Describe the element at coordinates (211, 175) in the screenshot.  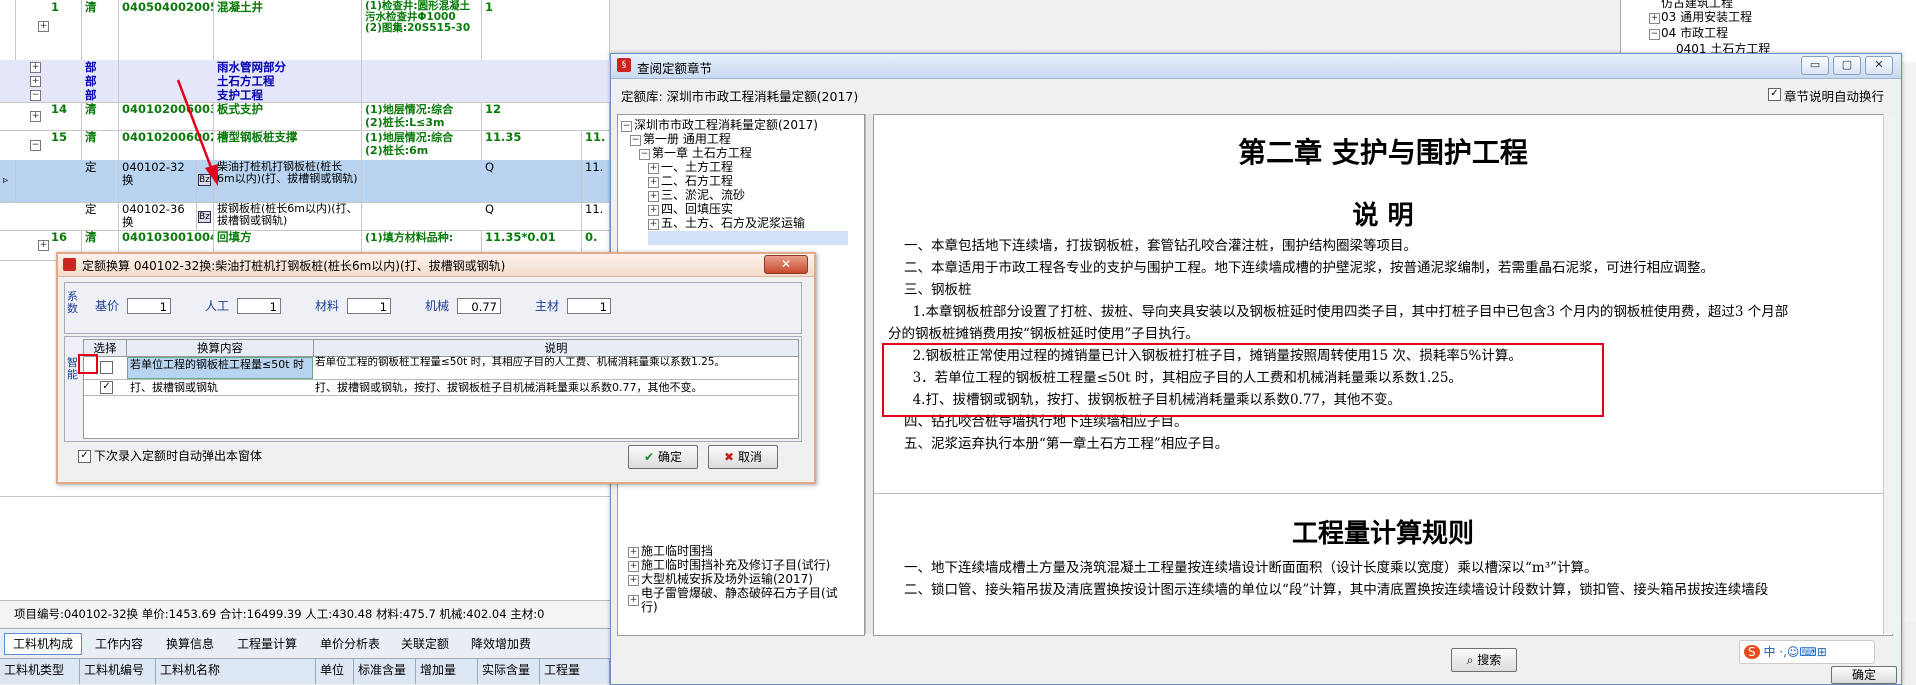
I see `arrow-head` at that location.